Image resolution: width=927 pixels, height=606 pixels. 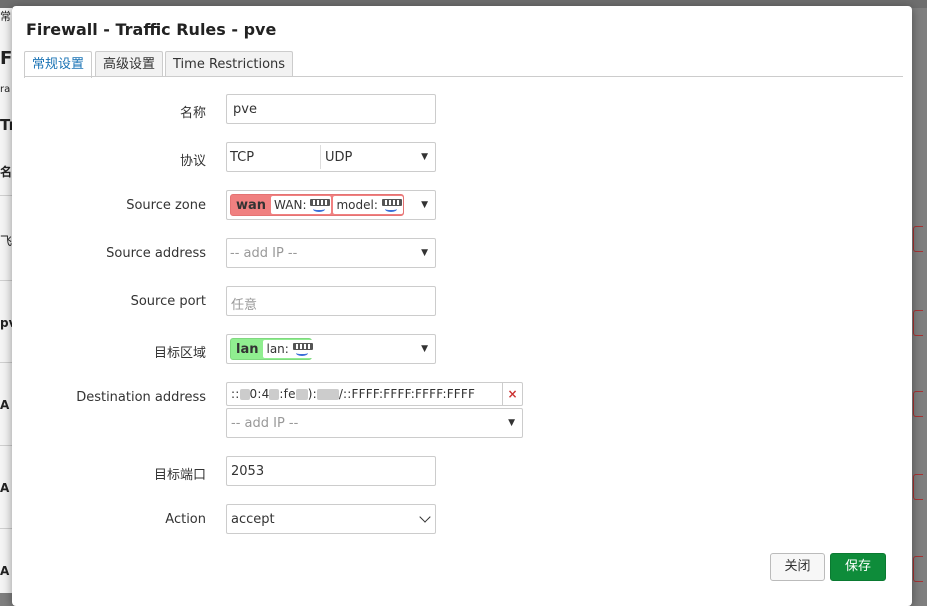 What do you see at coordinates (357, 205) in the screenshot?
I see `source-zone-device-label: model:` at bounding box center [357, 205].